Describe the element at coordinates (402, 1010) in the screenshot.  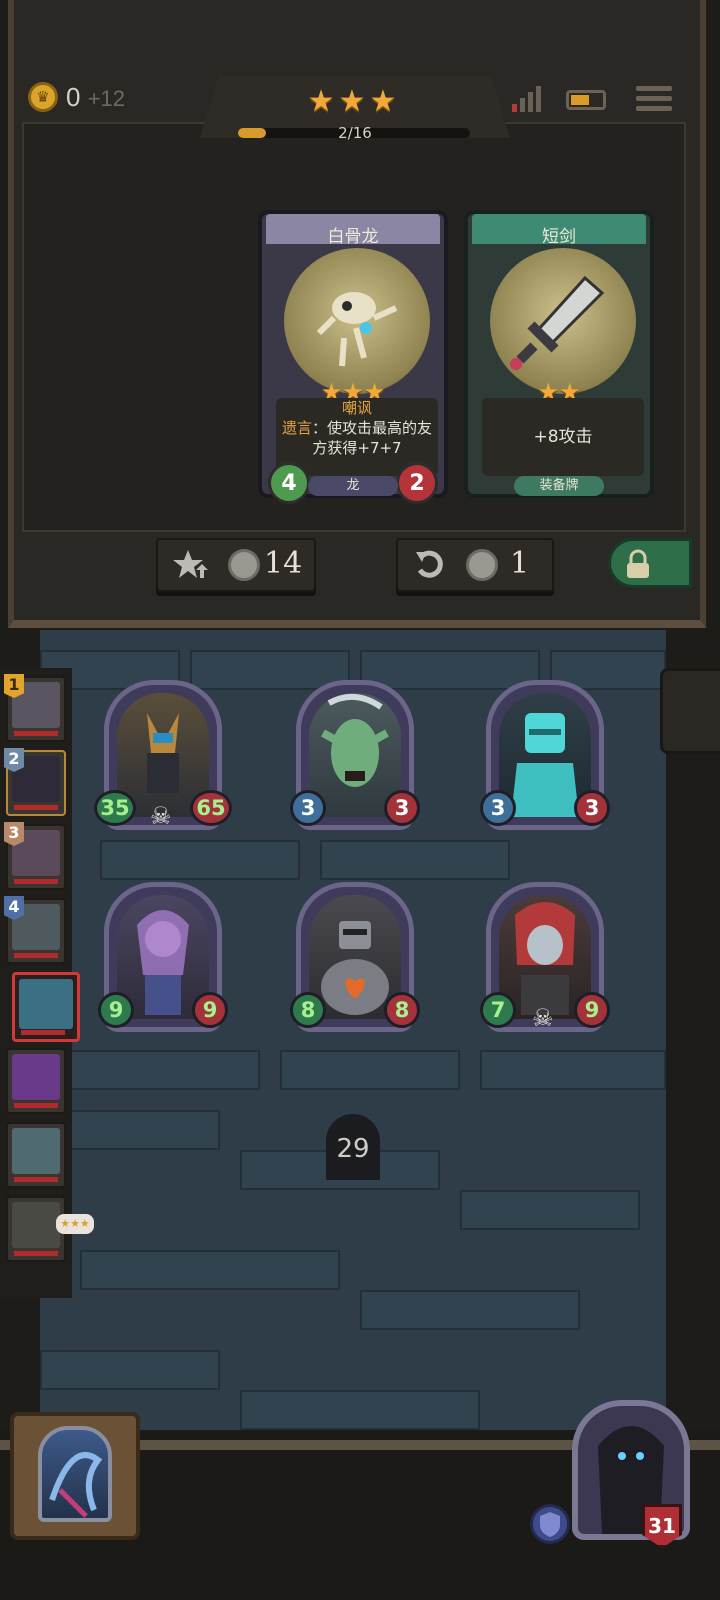
I see `minion-health: 8` at that location.